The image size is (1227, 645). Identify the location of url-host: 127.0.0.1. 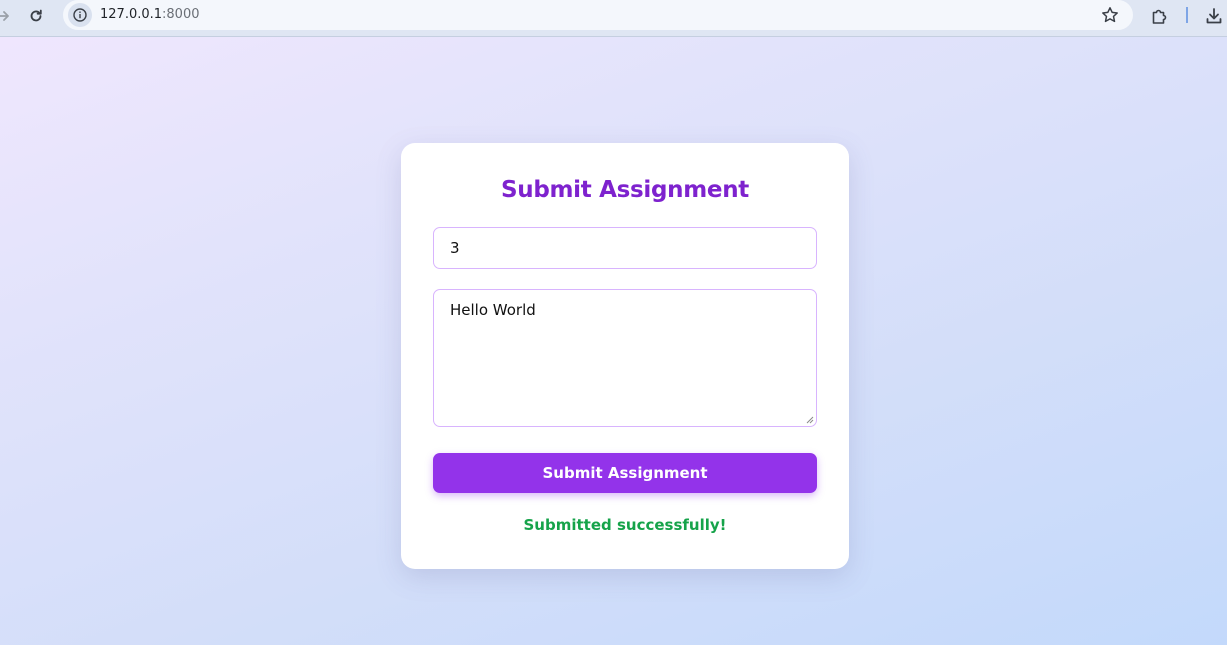
(131, 14).